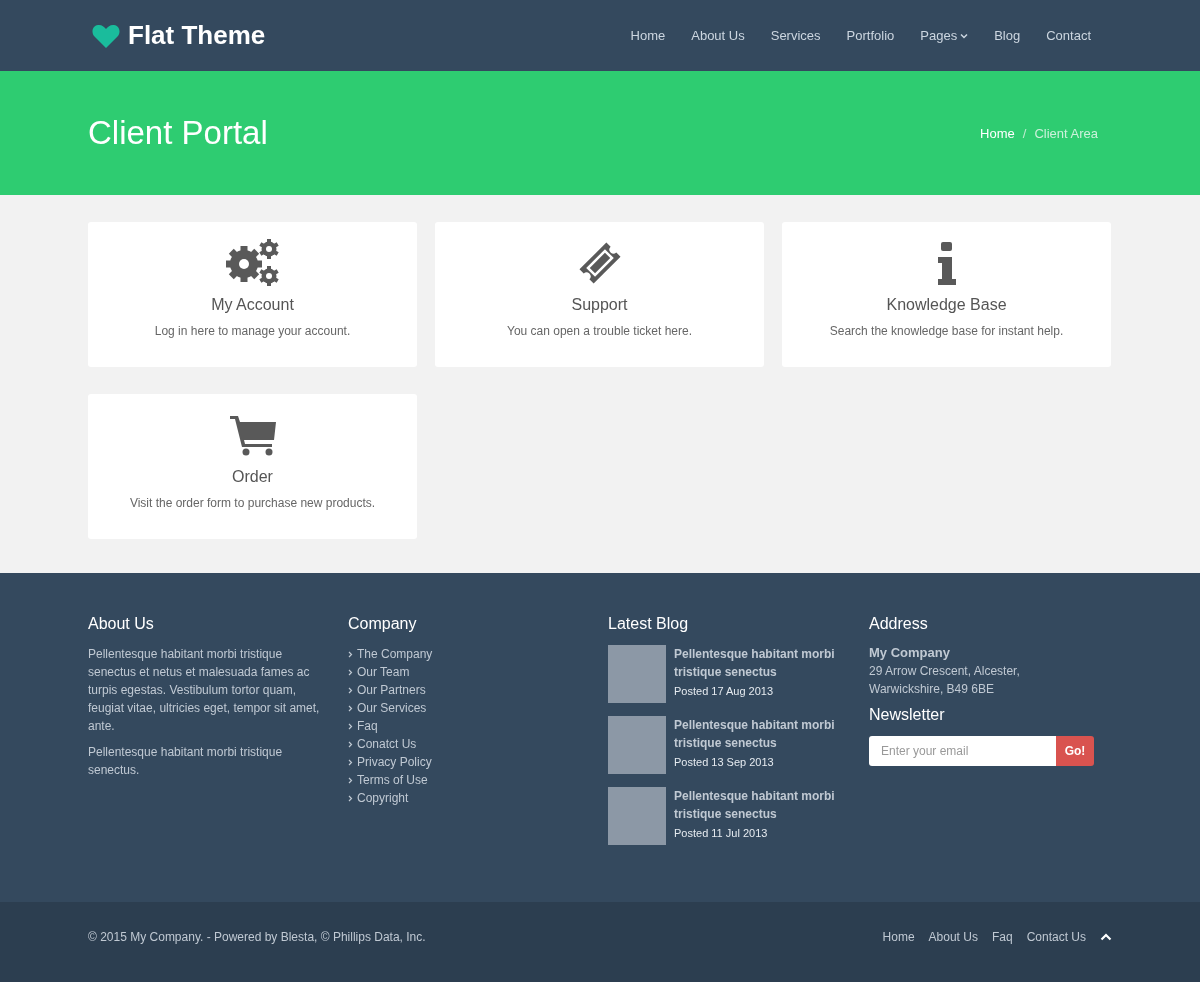  Describe the element at coordinates (252, 331) in the screenshot. I see `card-description: Log in here to manage your account.` at that location.